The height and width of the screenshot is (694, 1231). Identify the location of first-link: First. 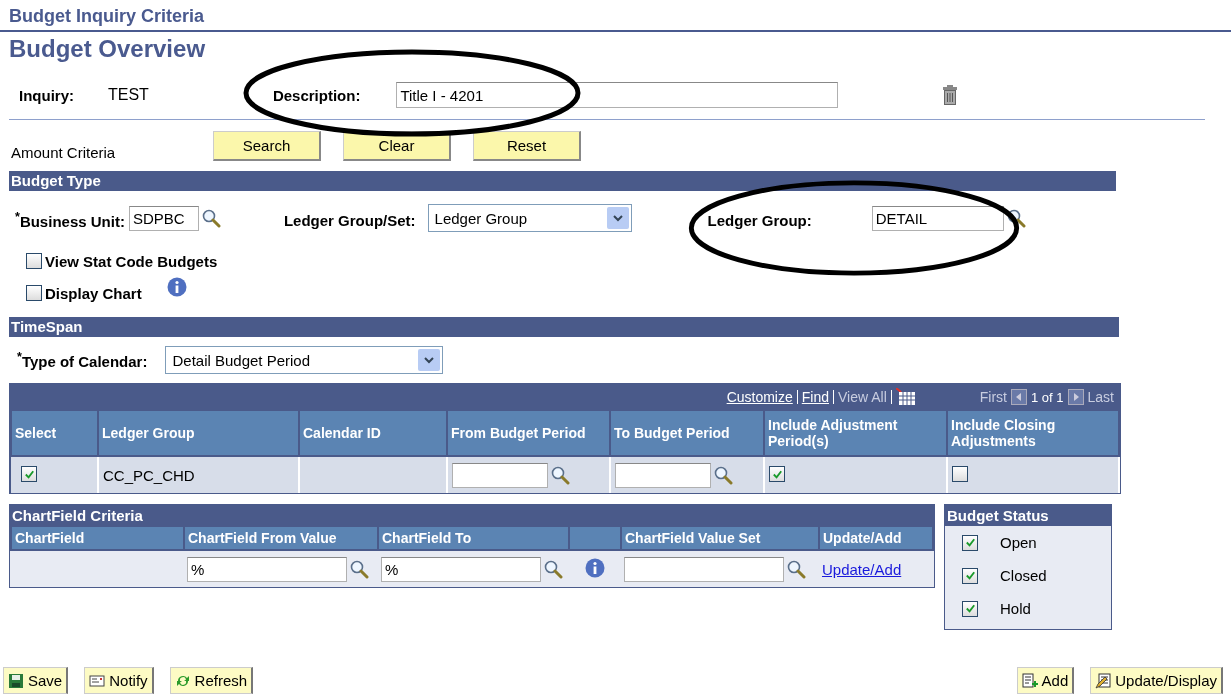
(993, 397).